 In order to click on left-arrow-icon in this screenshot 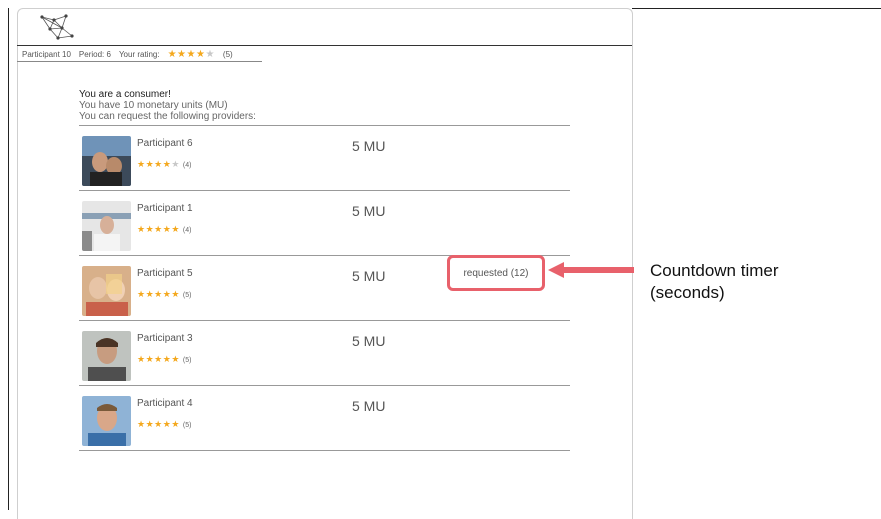, I will do `click(591, 270)`.